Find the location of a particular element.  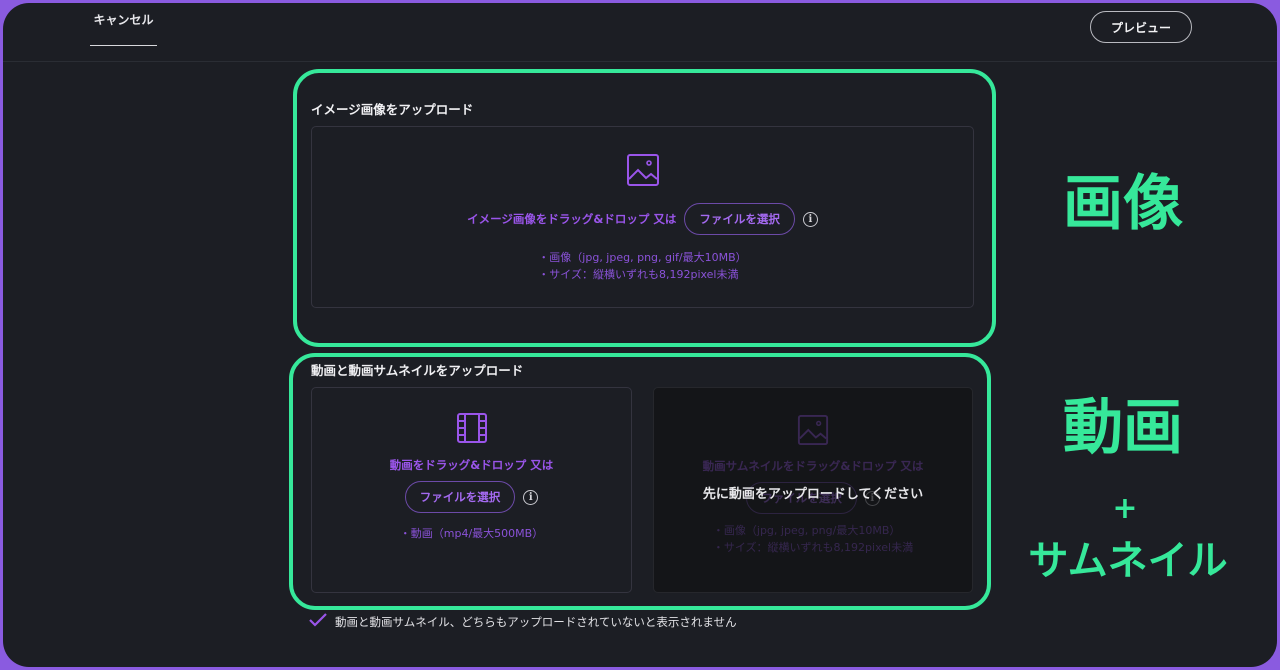

plus-annotation: + is located at coordinates (1125, 508).